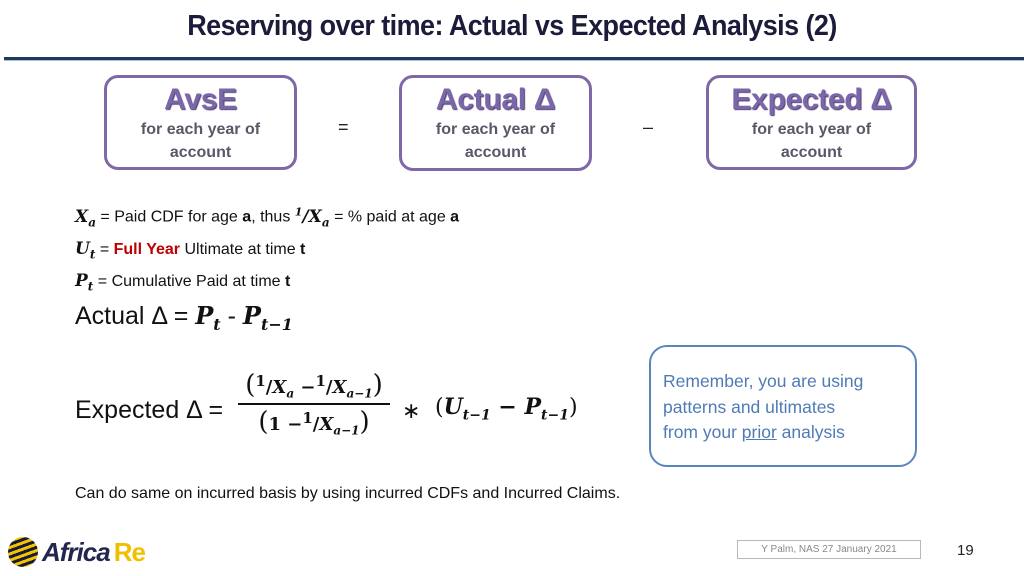 This screenshot has height=576, width=1024. I want to click on reminder-line-3: from your prior analysis, so click(754, 432).